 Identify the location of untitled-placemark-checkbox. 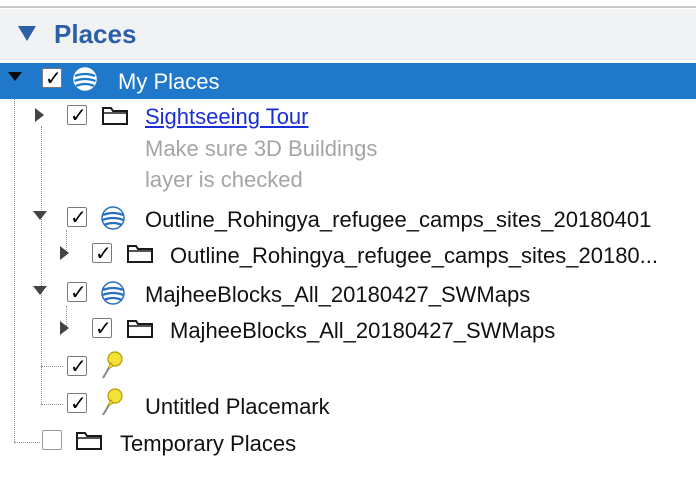
(77, 403).